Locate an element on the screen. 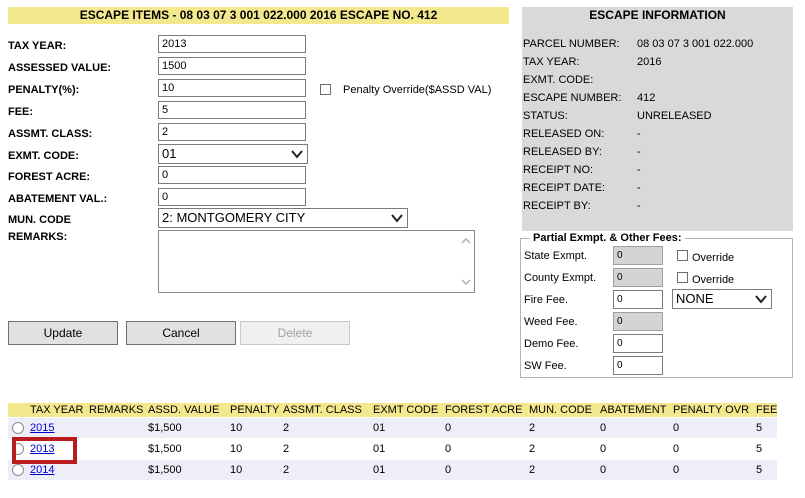  demo-fee-input: 0 is located at coordinates (638, 343).